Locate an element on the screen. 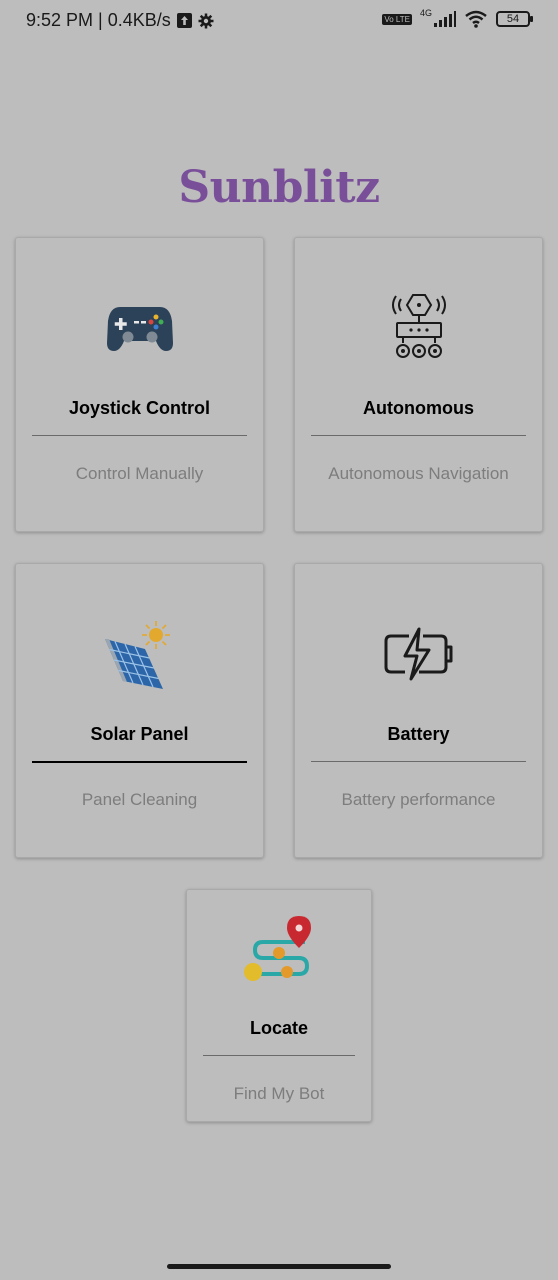 This screenshot has height=1280, width=558. signal-icon is located at coordinates (445, 19).